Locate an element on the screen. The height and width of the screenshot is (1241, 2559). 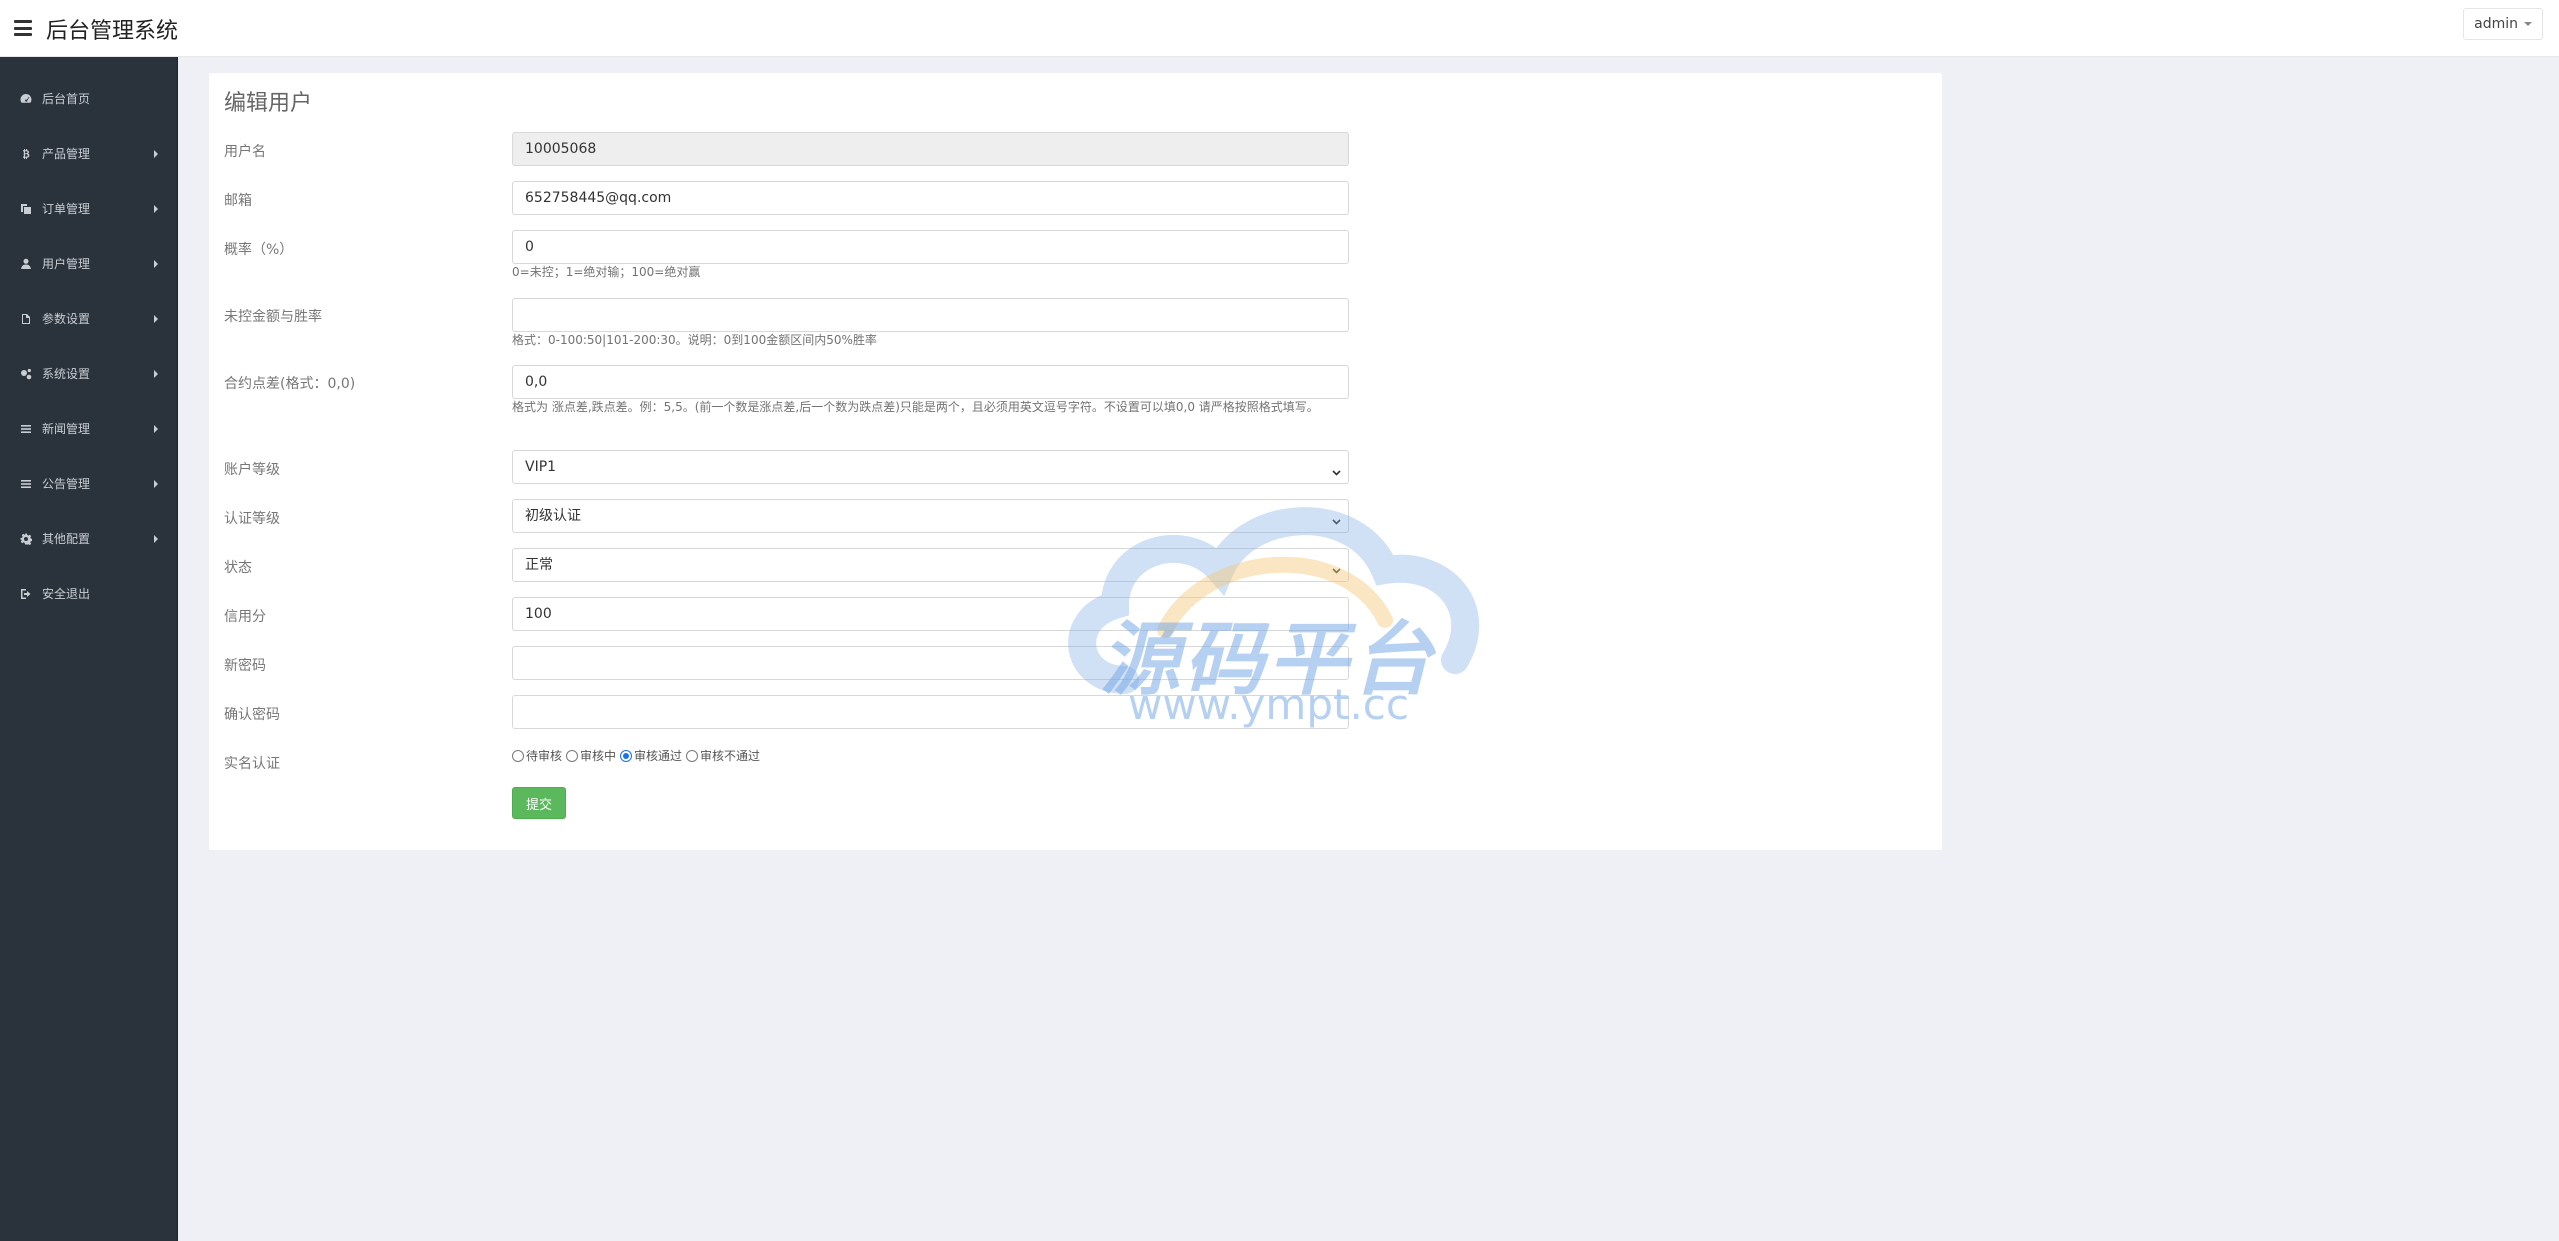
radio-rejected: 审核不通过 is located at coordinates (723, 755).